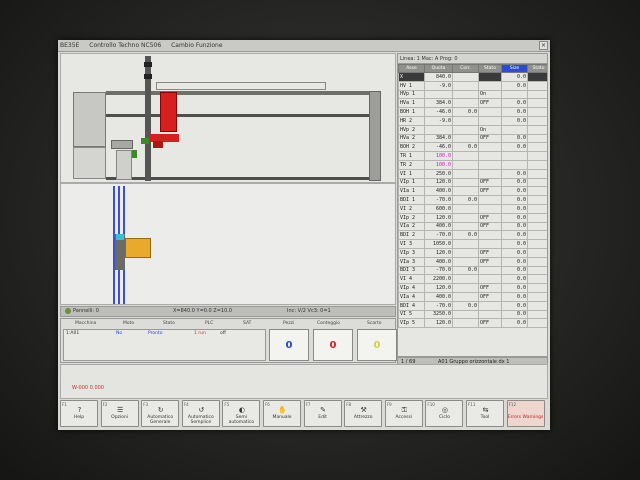 This screenshot has height=480, width=640. Describe the element at coordinates (333, 345) in the screenshot. I see `conteggio-value: 0` at that location.